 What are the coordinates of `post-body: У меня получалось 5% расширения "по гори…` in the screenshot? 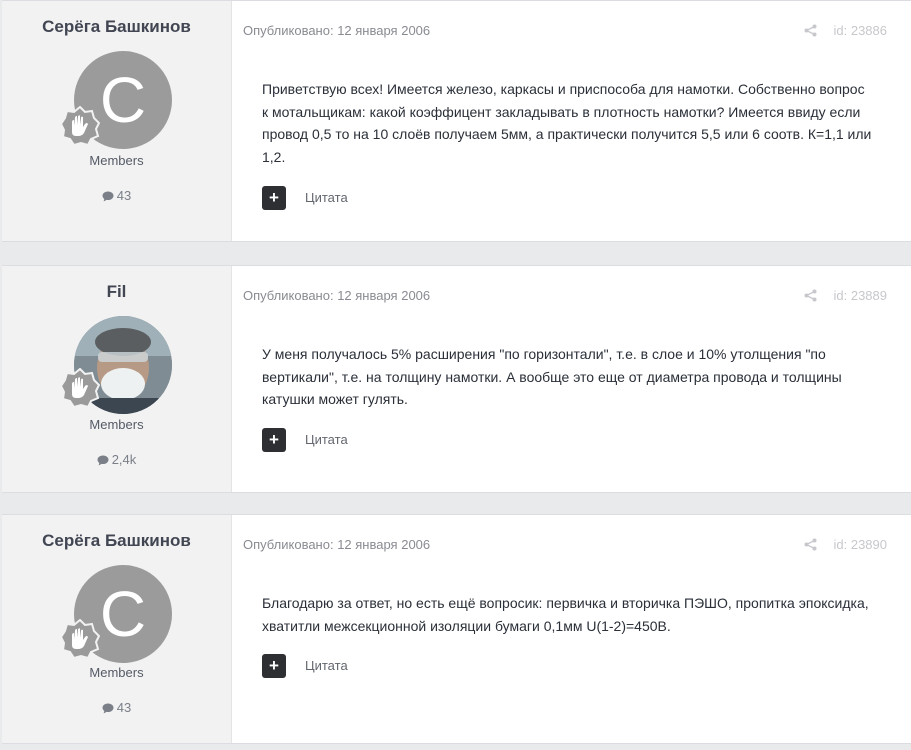 It's located at (552, 376).